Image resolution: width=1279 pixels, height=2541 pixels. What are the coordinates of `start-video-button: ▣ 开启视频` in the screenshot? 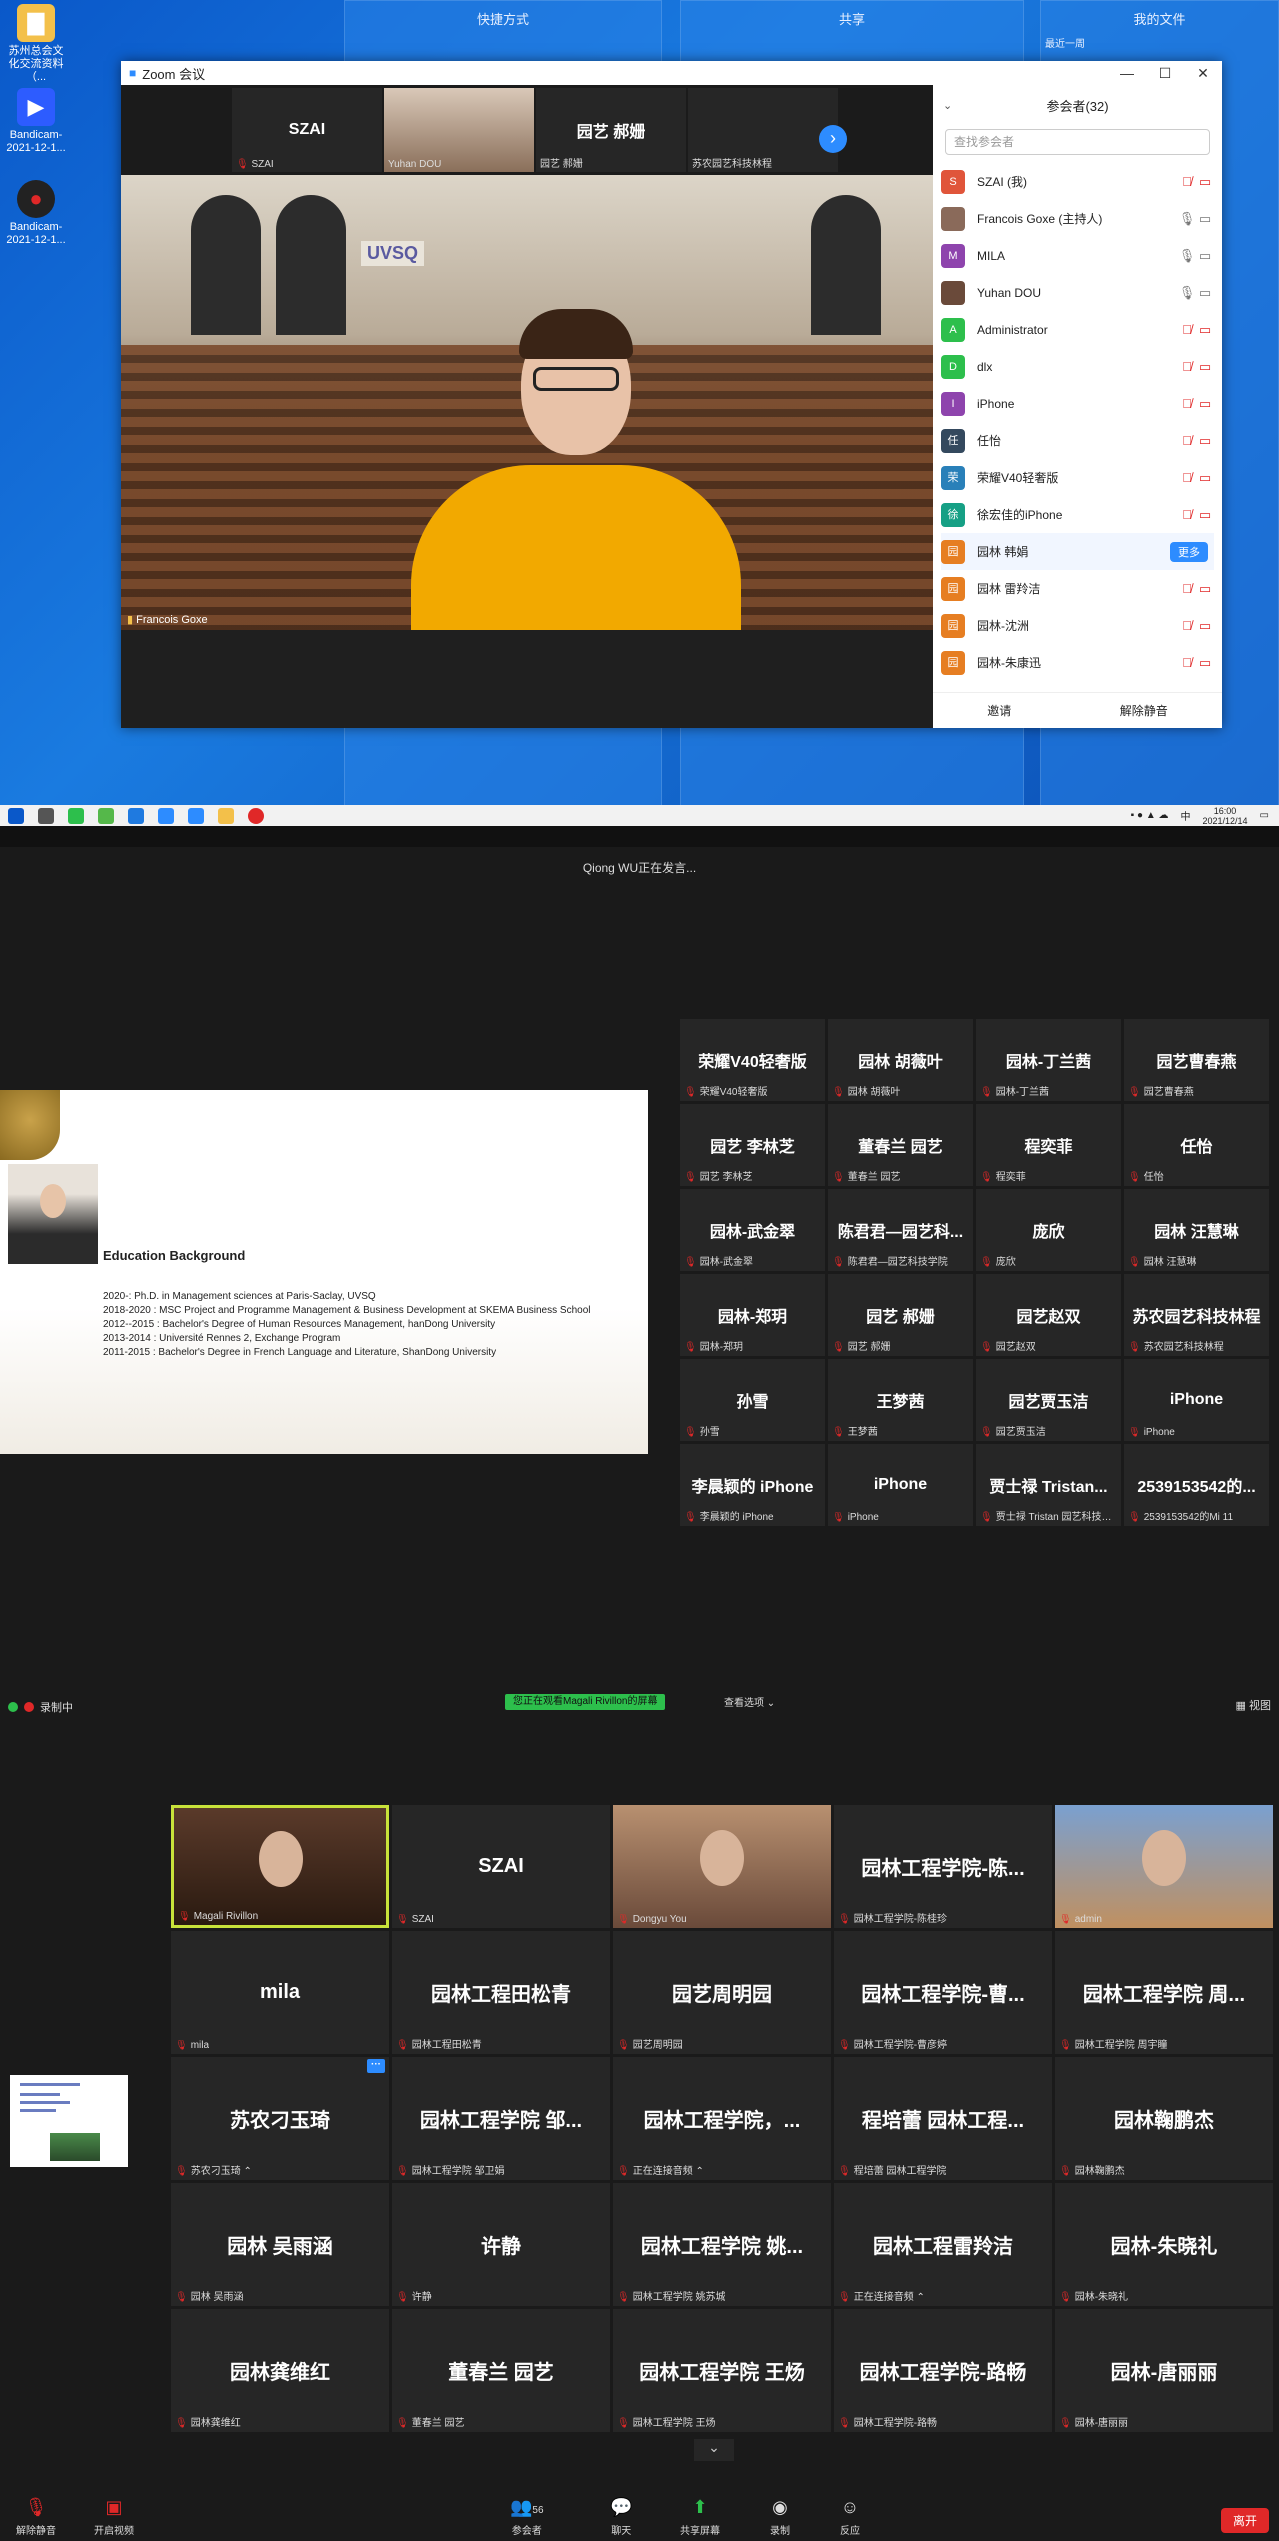 It's located at (114, 2517).